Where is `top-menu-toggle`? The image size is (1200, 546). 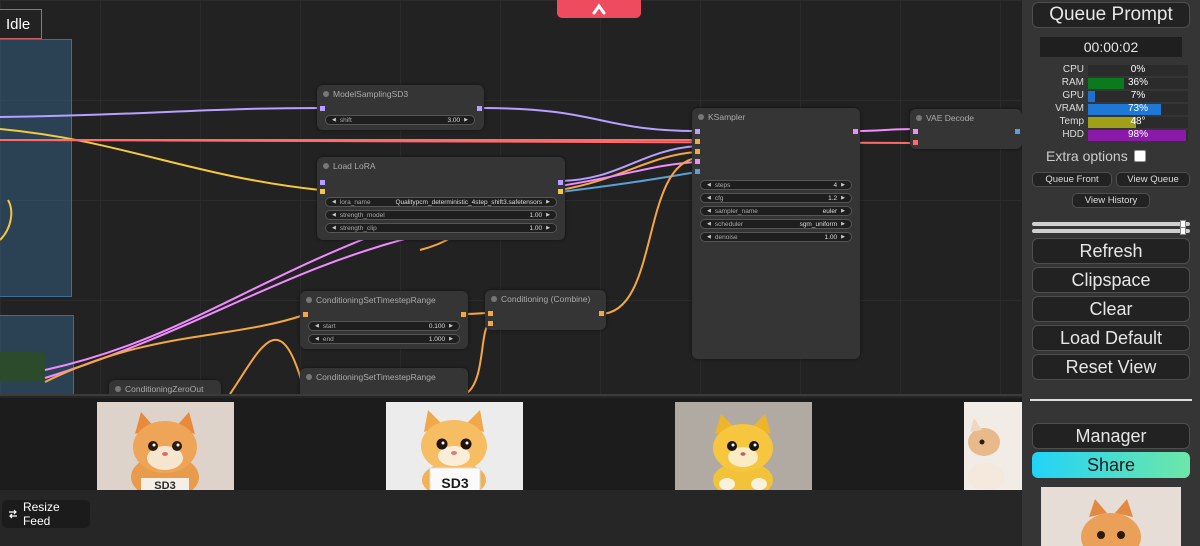 top-menu-toggle is located at coordinates (599, 9).